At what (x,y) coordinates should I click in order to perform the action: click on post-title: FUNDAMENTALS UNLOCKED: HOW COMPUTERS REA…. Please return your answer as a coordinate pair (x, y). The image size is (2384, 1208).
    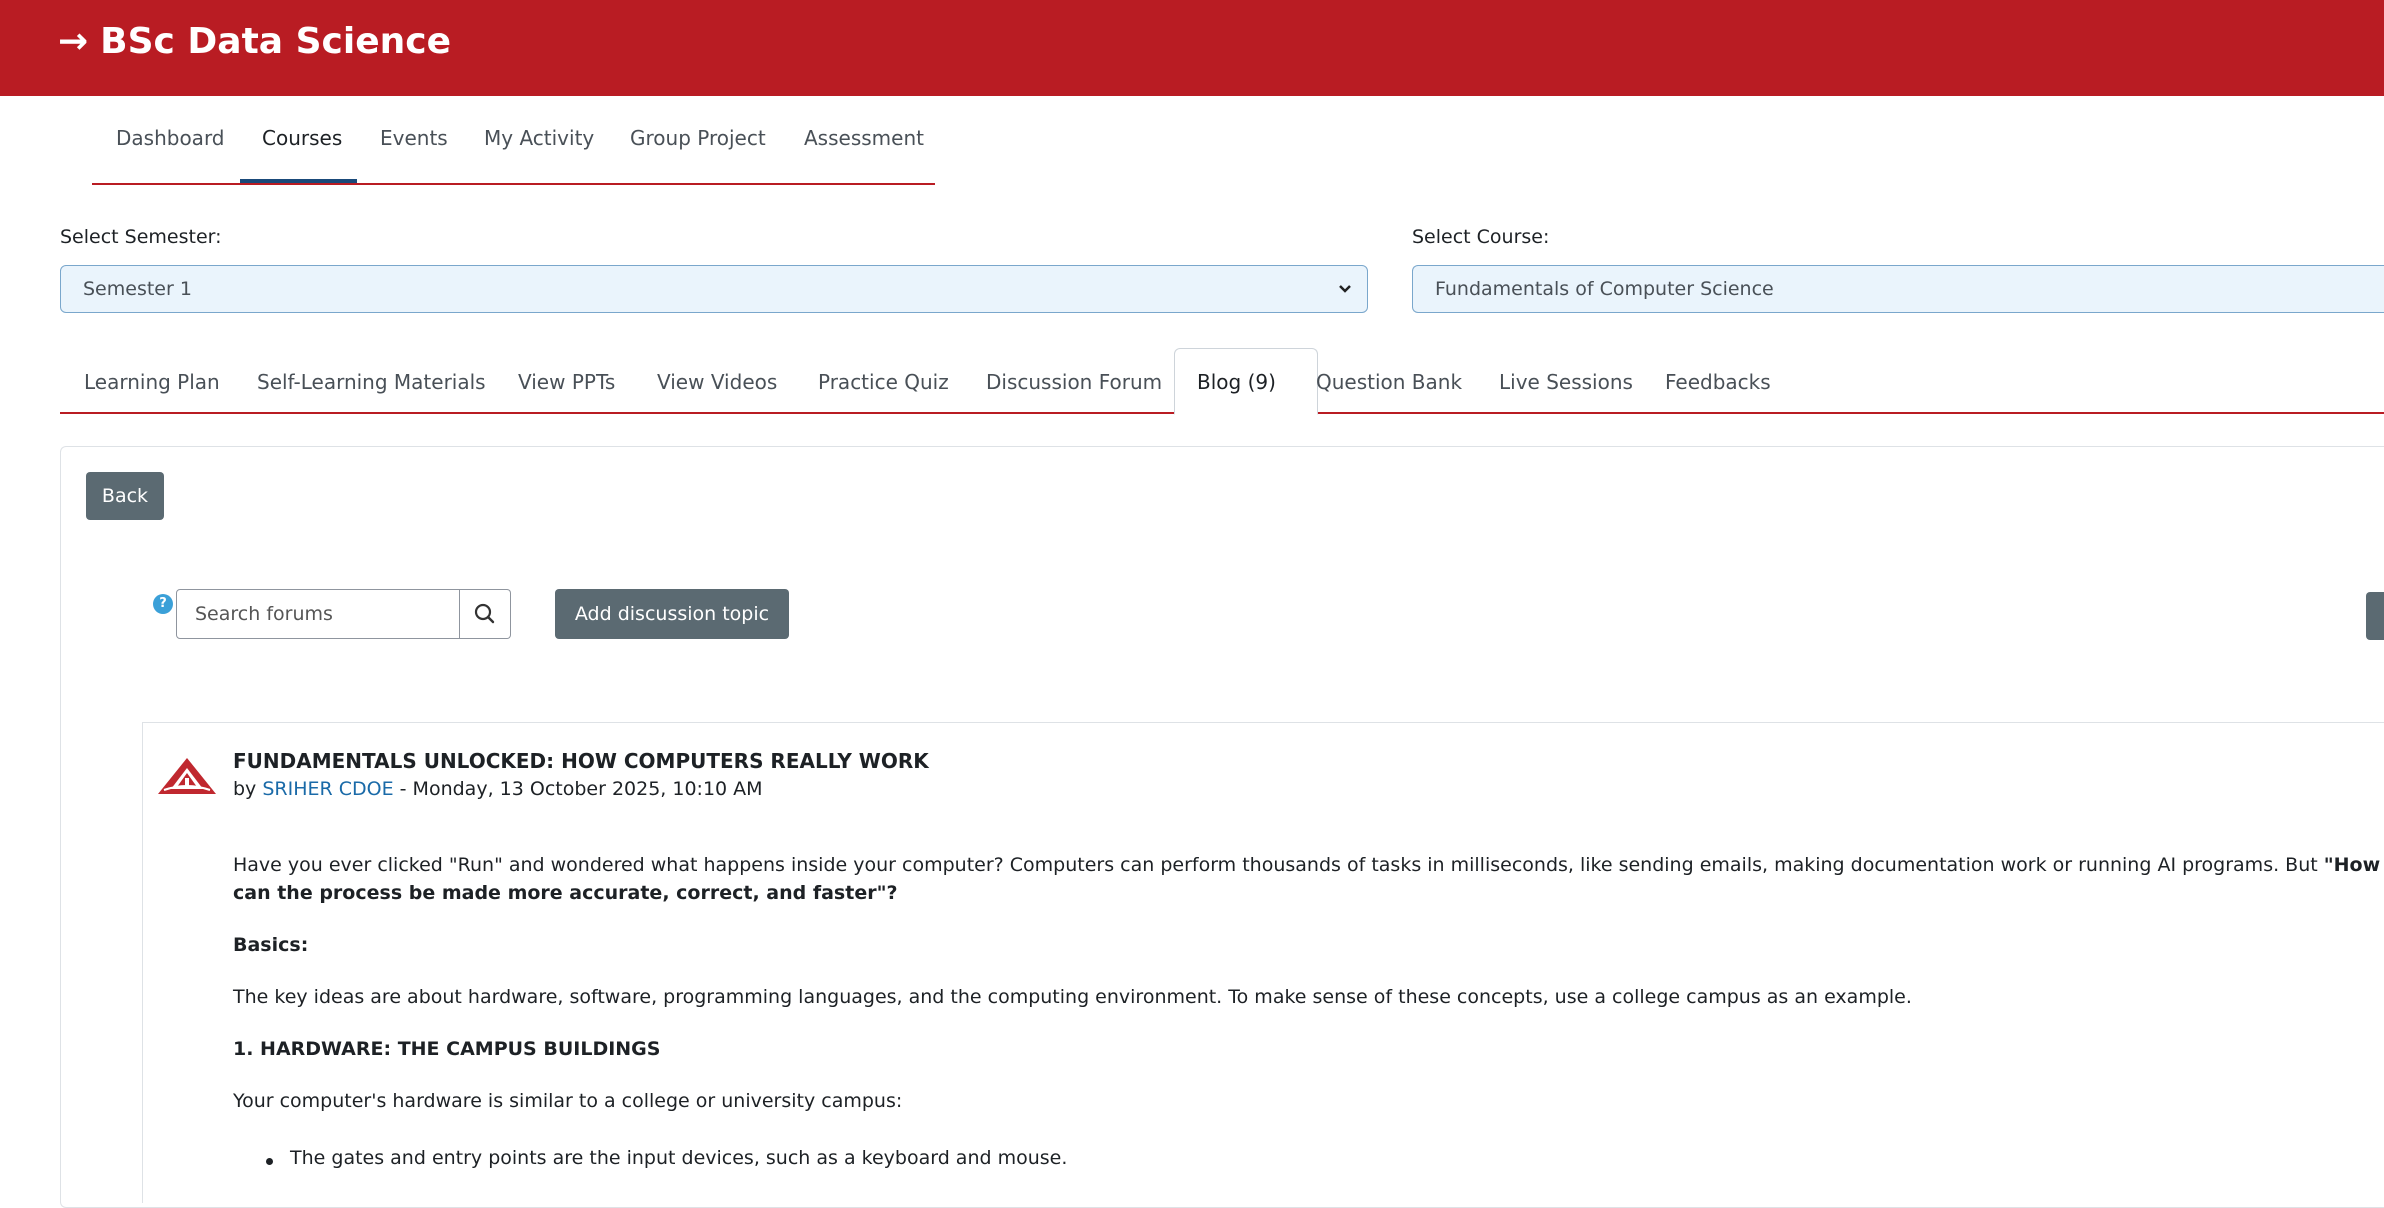
    Looking at the image, I should click on (581, 761).